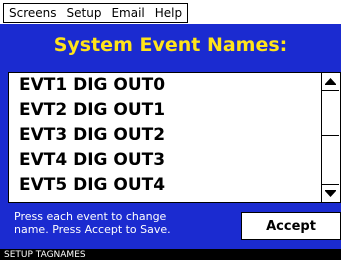  What do you see at coordinates (33, 13) in the screenshot?
I see `menu-screens: Screens` at bounding box center [33, 13].